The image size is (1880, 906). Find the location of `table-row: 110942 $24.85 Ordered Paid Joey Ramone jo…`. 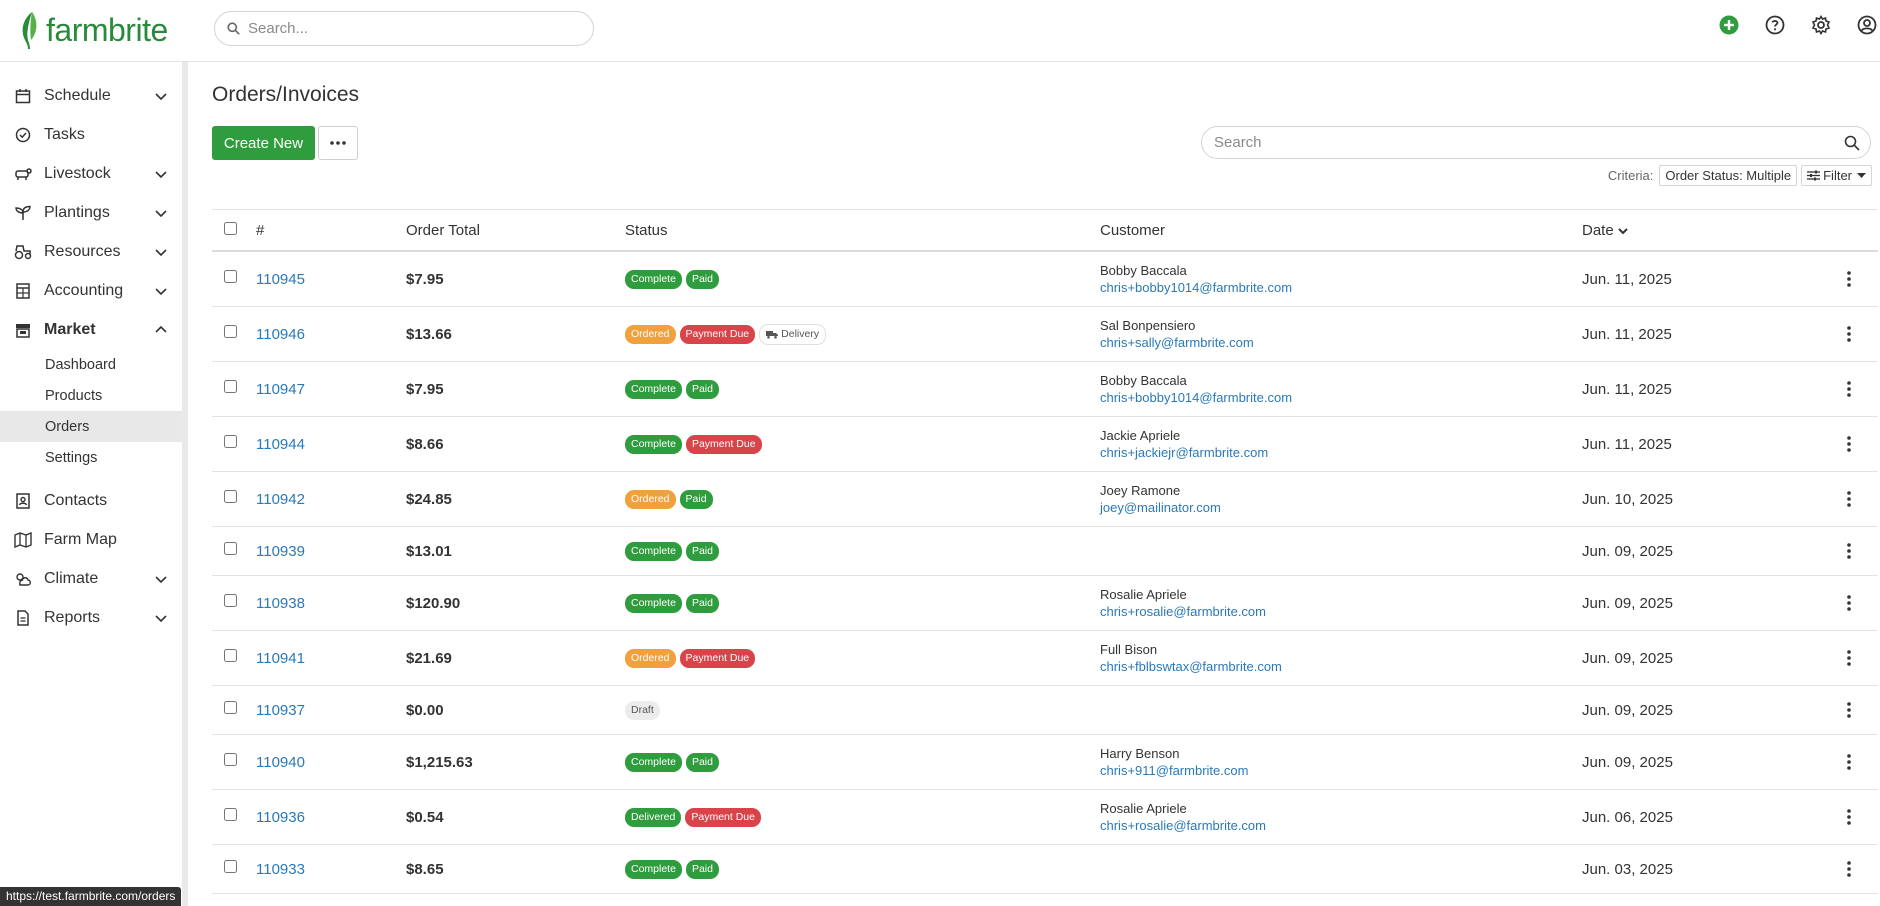

table-row: 110942 $24.85 Ordered Paid Joey Ramone jo… is located at coordinates (1045, 499).